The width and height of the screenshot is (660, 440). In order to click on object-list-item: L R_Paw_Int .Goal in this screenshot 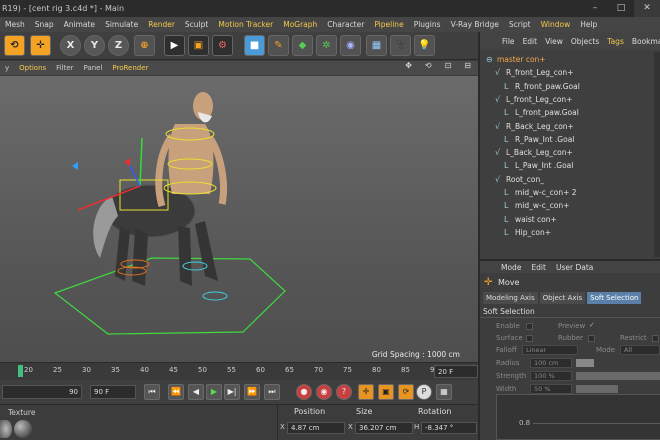, I will do `click(570, 139)`.